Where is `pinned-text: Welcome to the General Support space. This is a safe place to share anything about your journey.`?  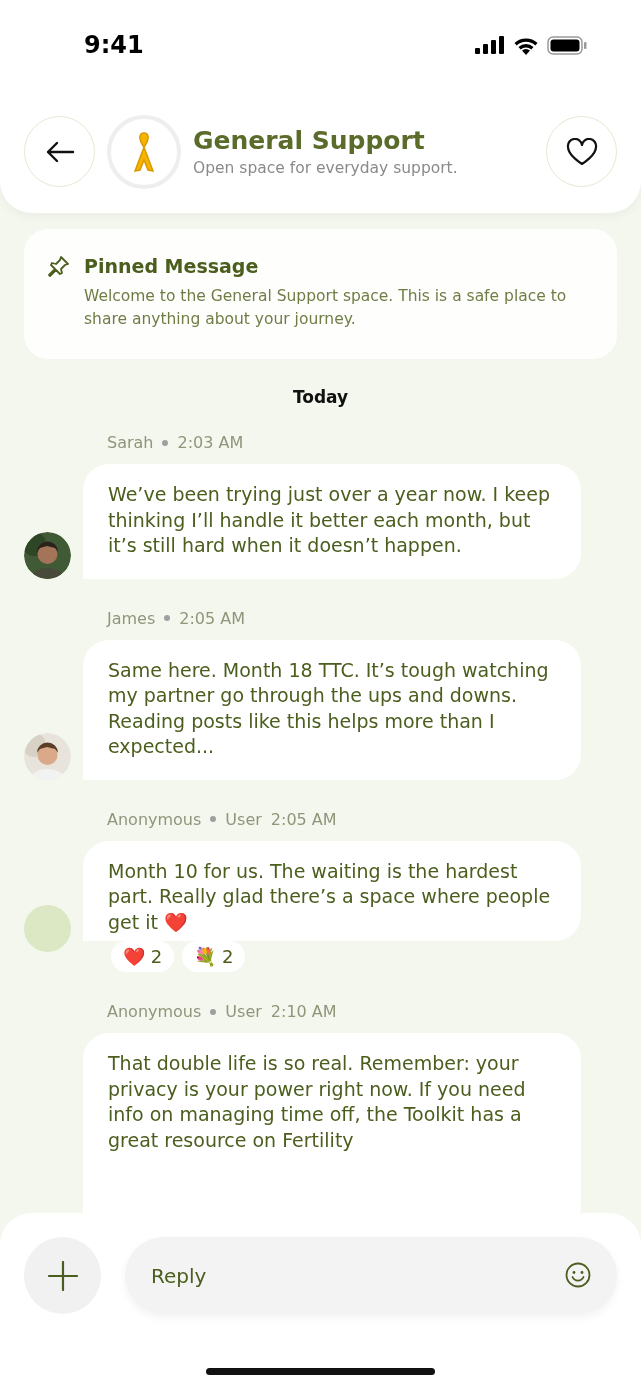
pinned-text: Welcome to the General Support space. This is a safe place to share anything about your journey. is located at coordinates (325, 308).